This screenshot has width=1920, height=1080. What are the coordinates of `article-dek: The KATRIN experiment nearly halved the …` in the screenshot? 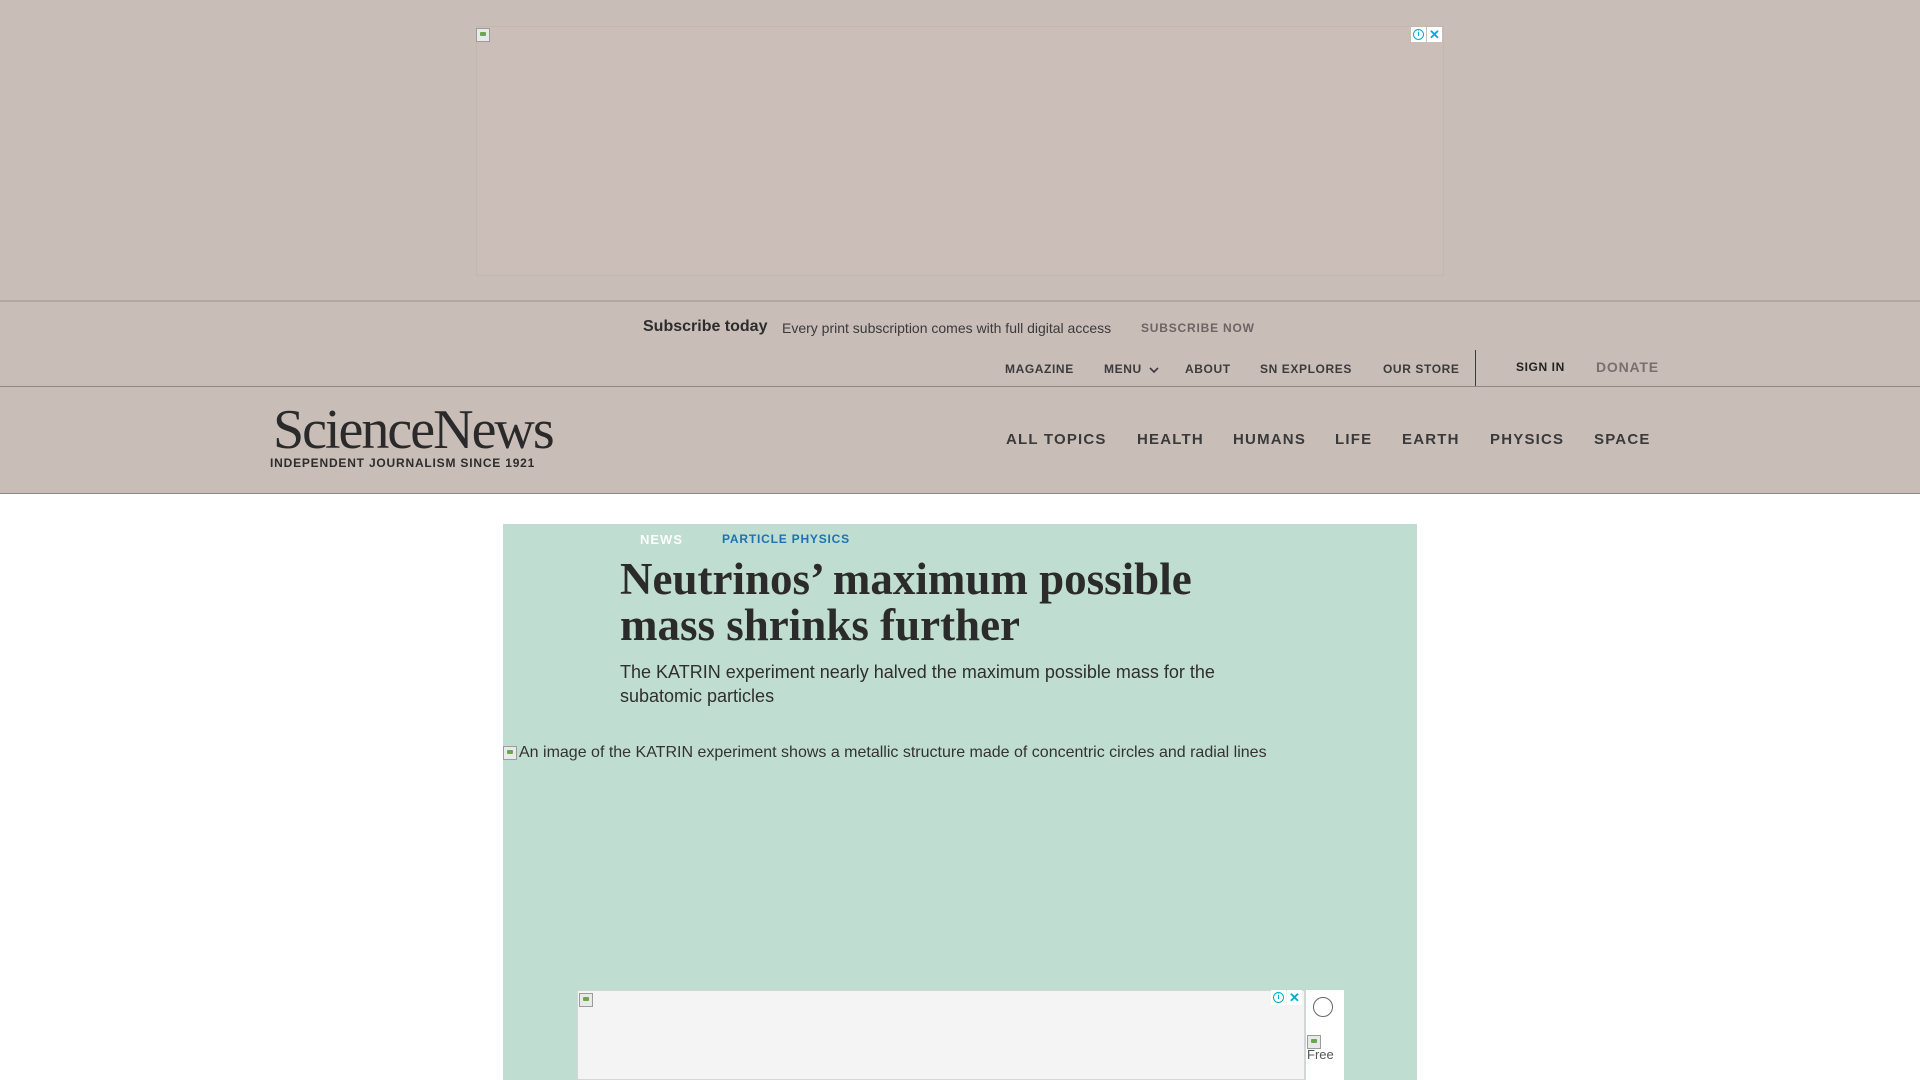 It's located at (917, 684).